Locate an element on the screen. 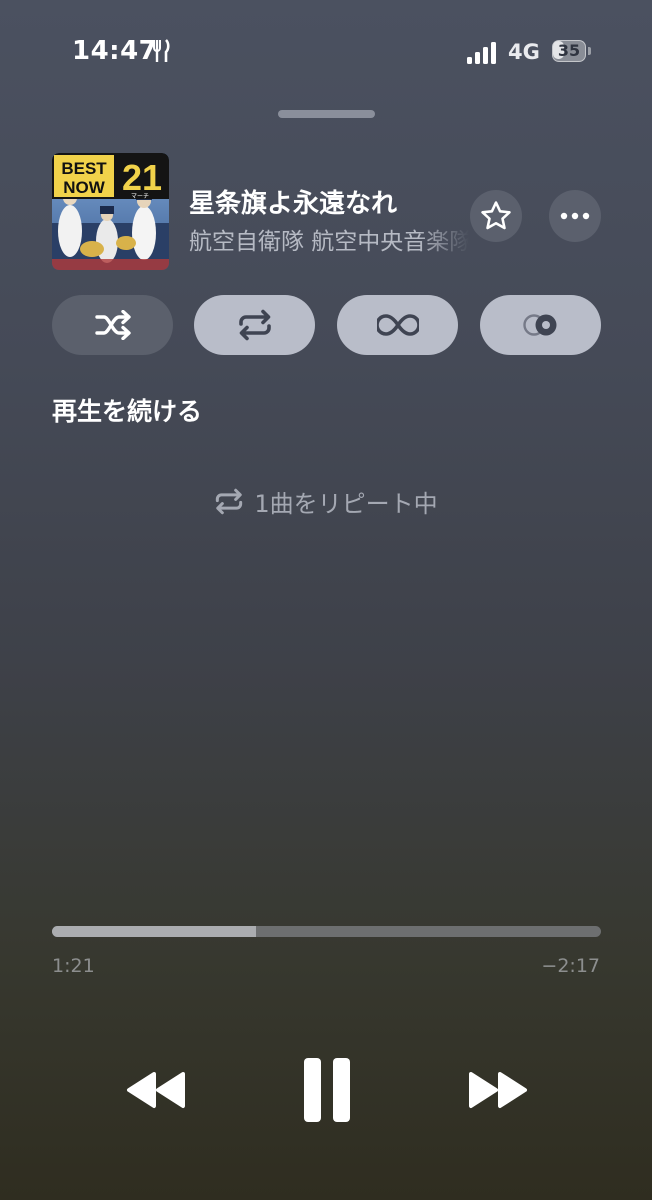  more-button is located at coordinates (575, 216).